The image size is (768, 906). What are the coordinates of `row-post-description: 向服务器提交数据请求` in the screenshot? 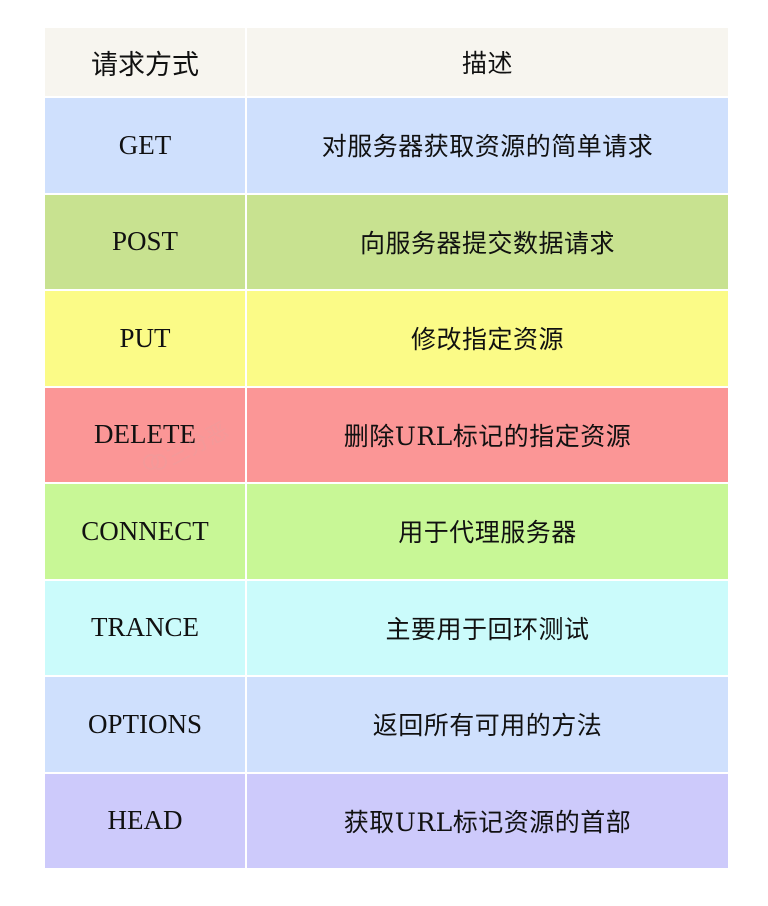 It's located at (487, 242).